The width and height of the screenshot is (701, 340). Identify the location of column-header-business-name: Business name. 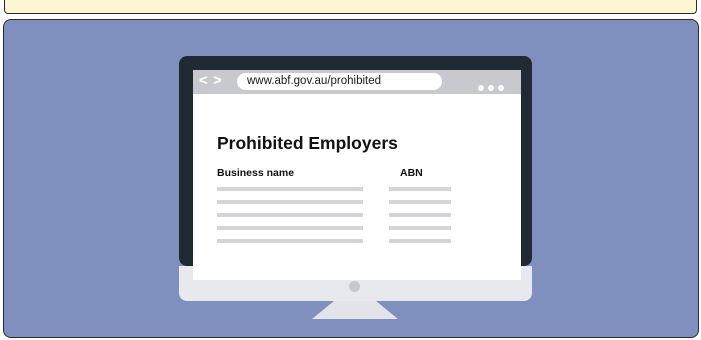
(256, 173).